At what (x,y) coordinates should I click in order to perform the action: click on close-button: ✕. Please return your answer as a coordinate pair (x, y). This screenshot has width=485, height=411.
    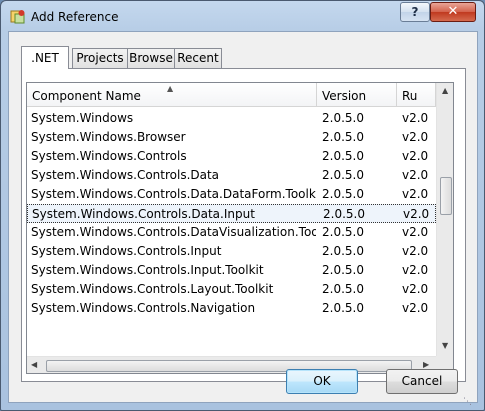
    Looking at the image, I should click on (453, 12).